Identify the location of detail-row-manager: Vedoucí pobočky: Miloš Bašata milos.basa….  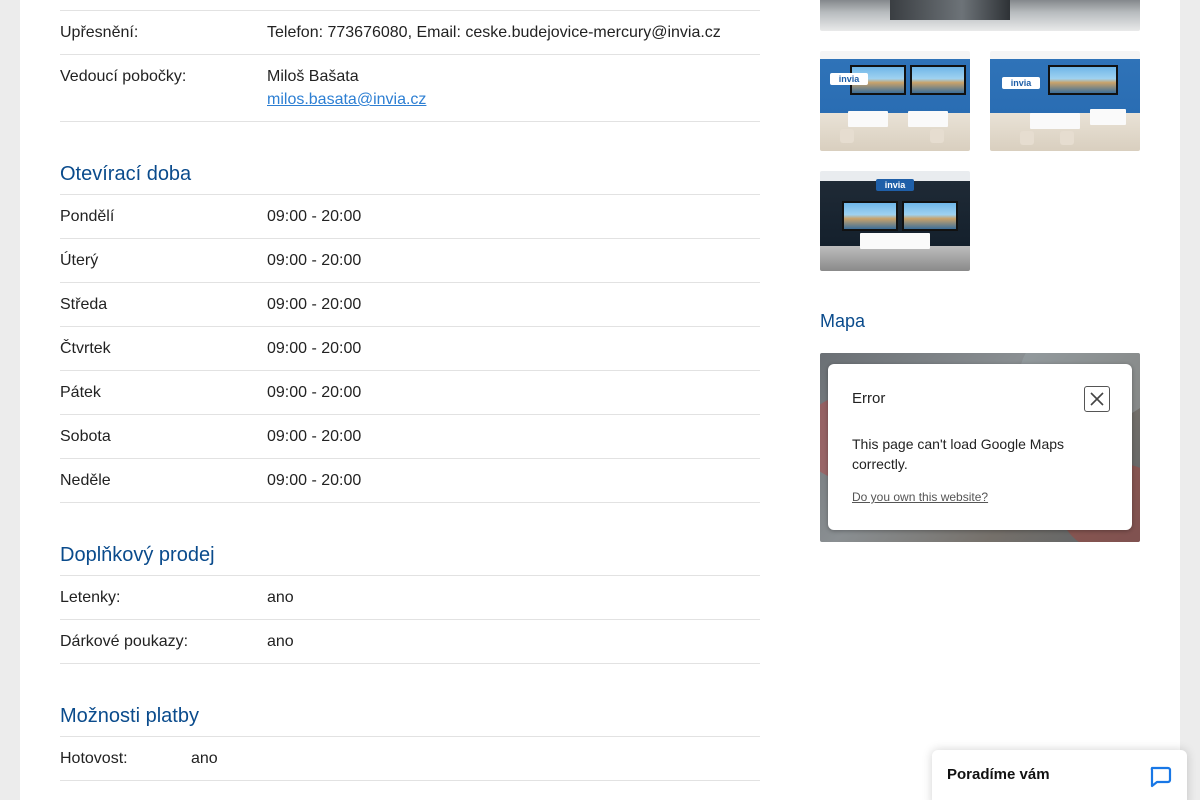
(410, 88).